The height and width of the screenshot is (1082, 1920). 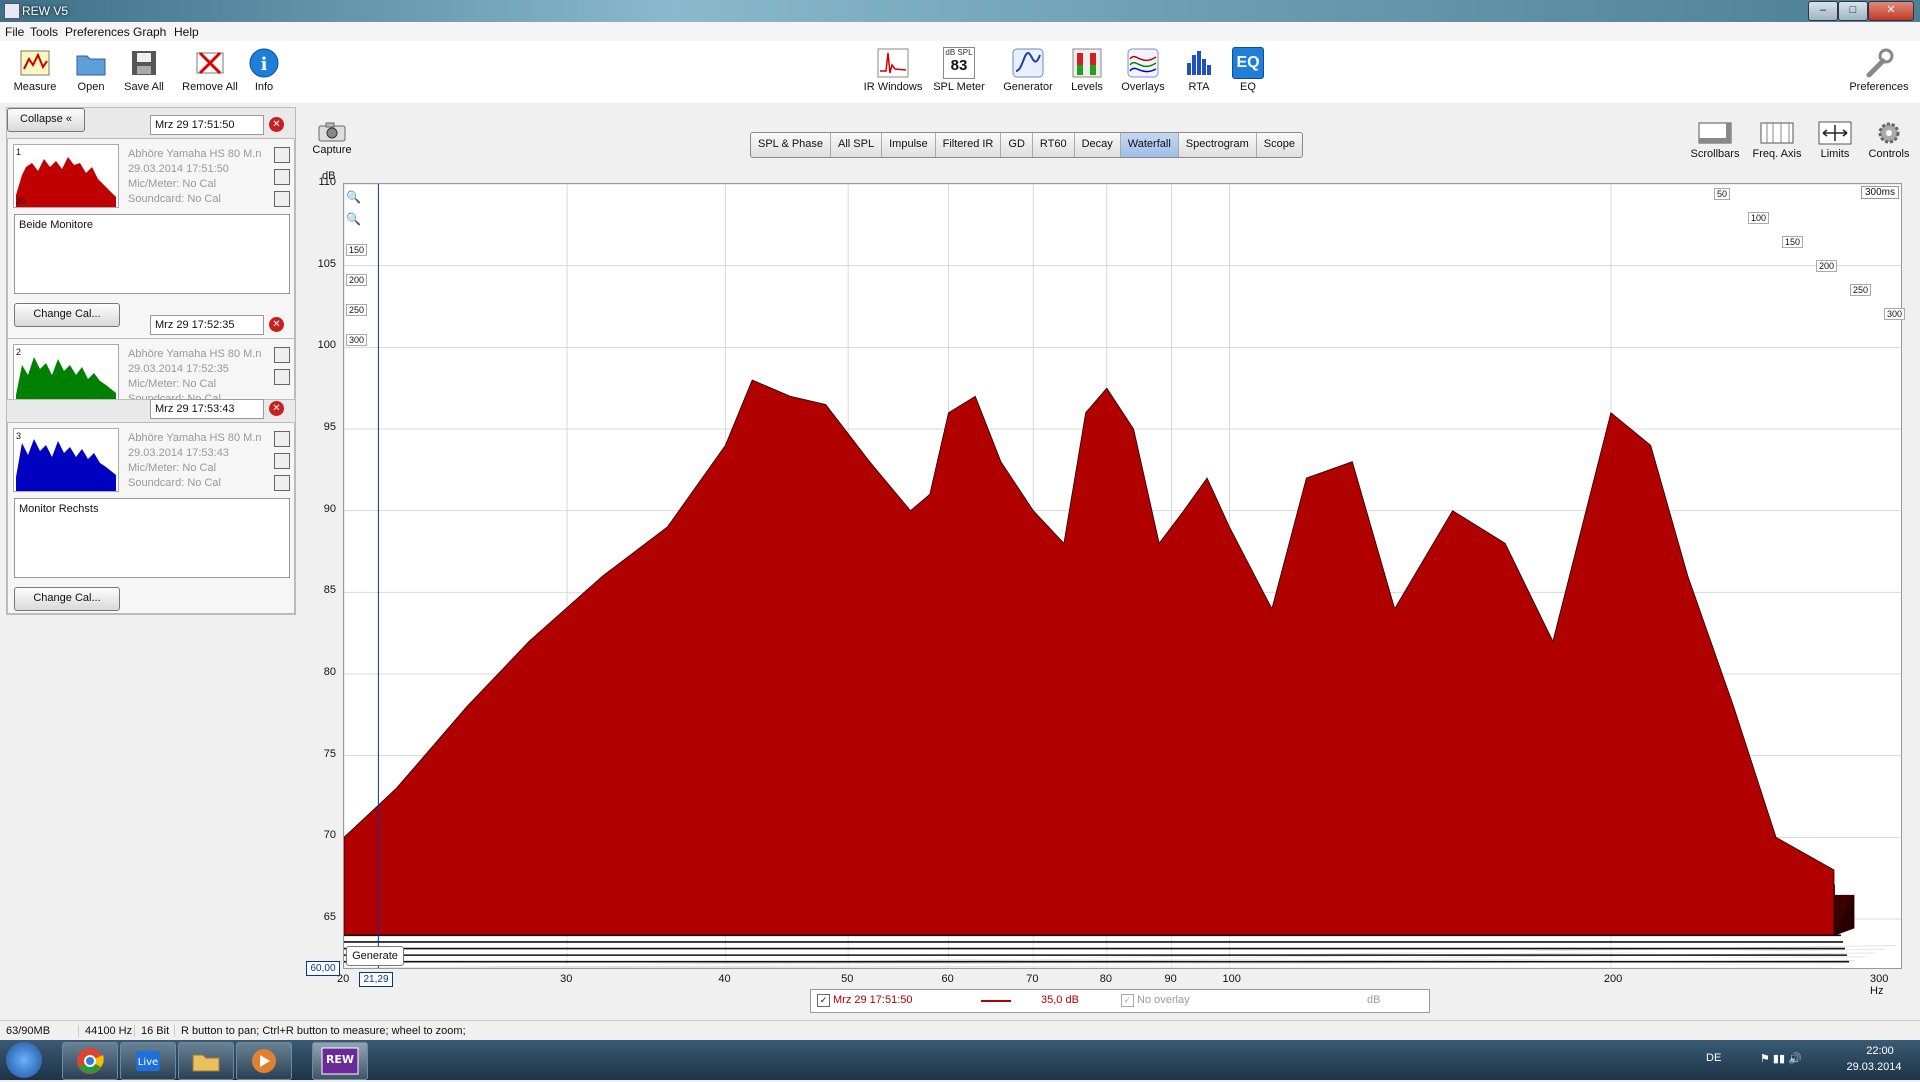 I want to click on tab-filtered-ir: Filtered IR, so click(x=969, y=145).